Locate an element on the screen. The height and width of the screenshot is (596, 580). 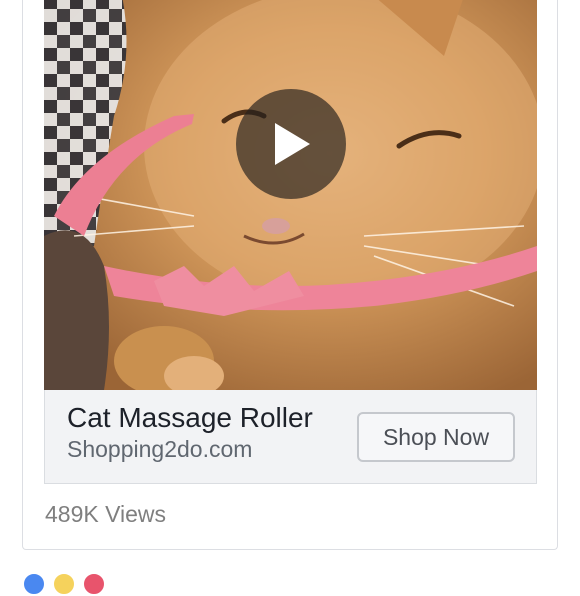
ad-title: Cat Massage Roller is located at coordinates (190, 417).